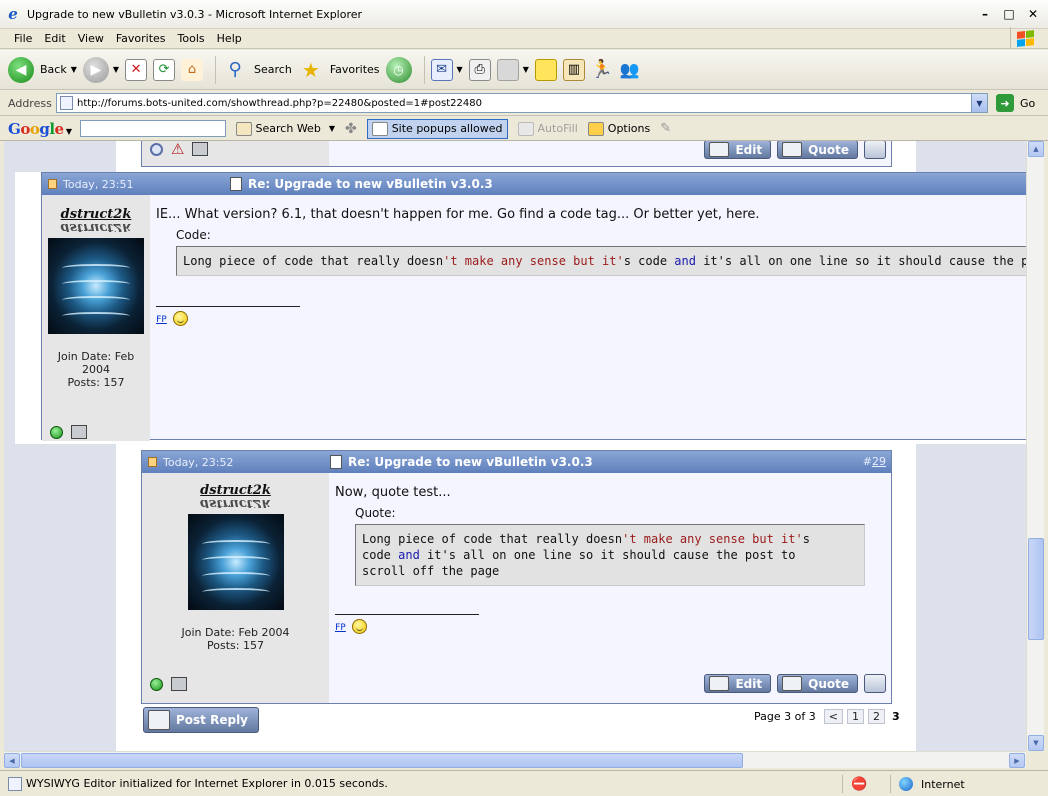  I want to click on prev-multiquote-button, so click(875, 150).